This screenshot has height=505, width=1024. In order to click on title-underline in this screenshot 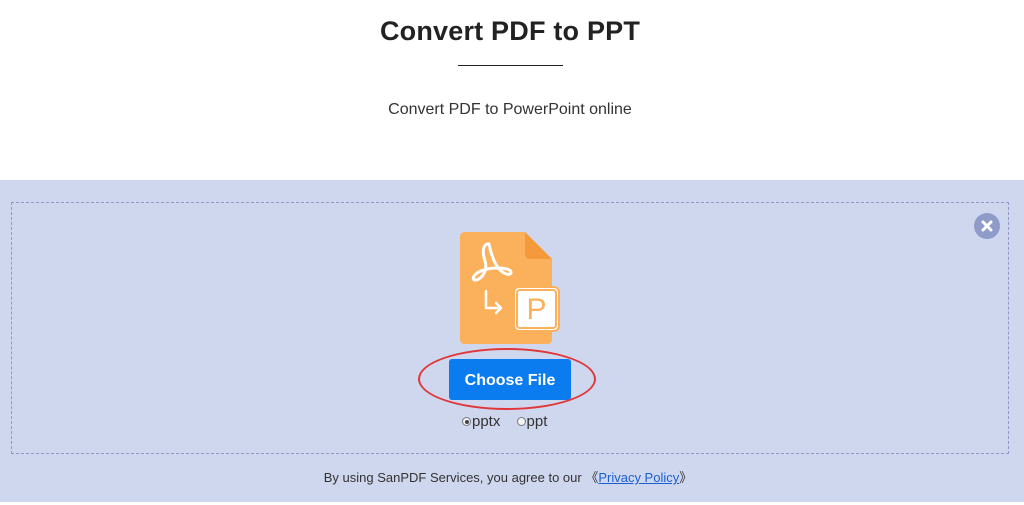, I will do `click(510, 65)`.